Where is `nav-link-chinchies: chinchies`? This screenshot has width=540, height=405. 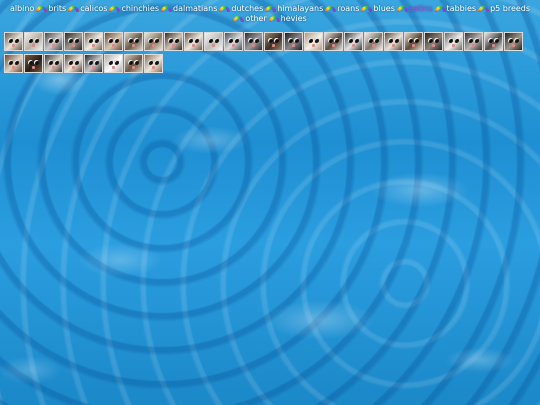 nav-link-chinchies: chinchies is located at coordinates (134, 9).